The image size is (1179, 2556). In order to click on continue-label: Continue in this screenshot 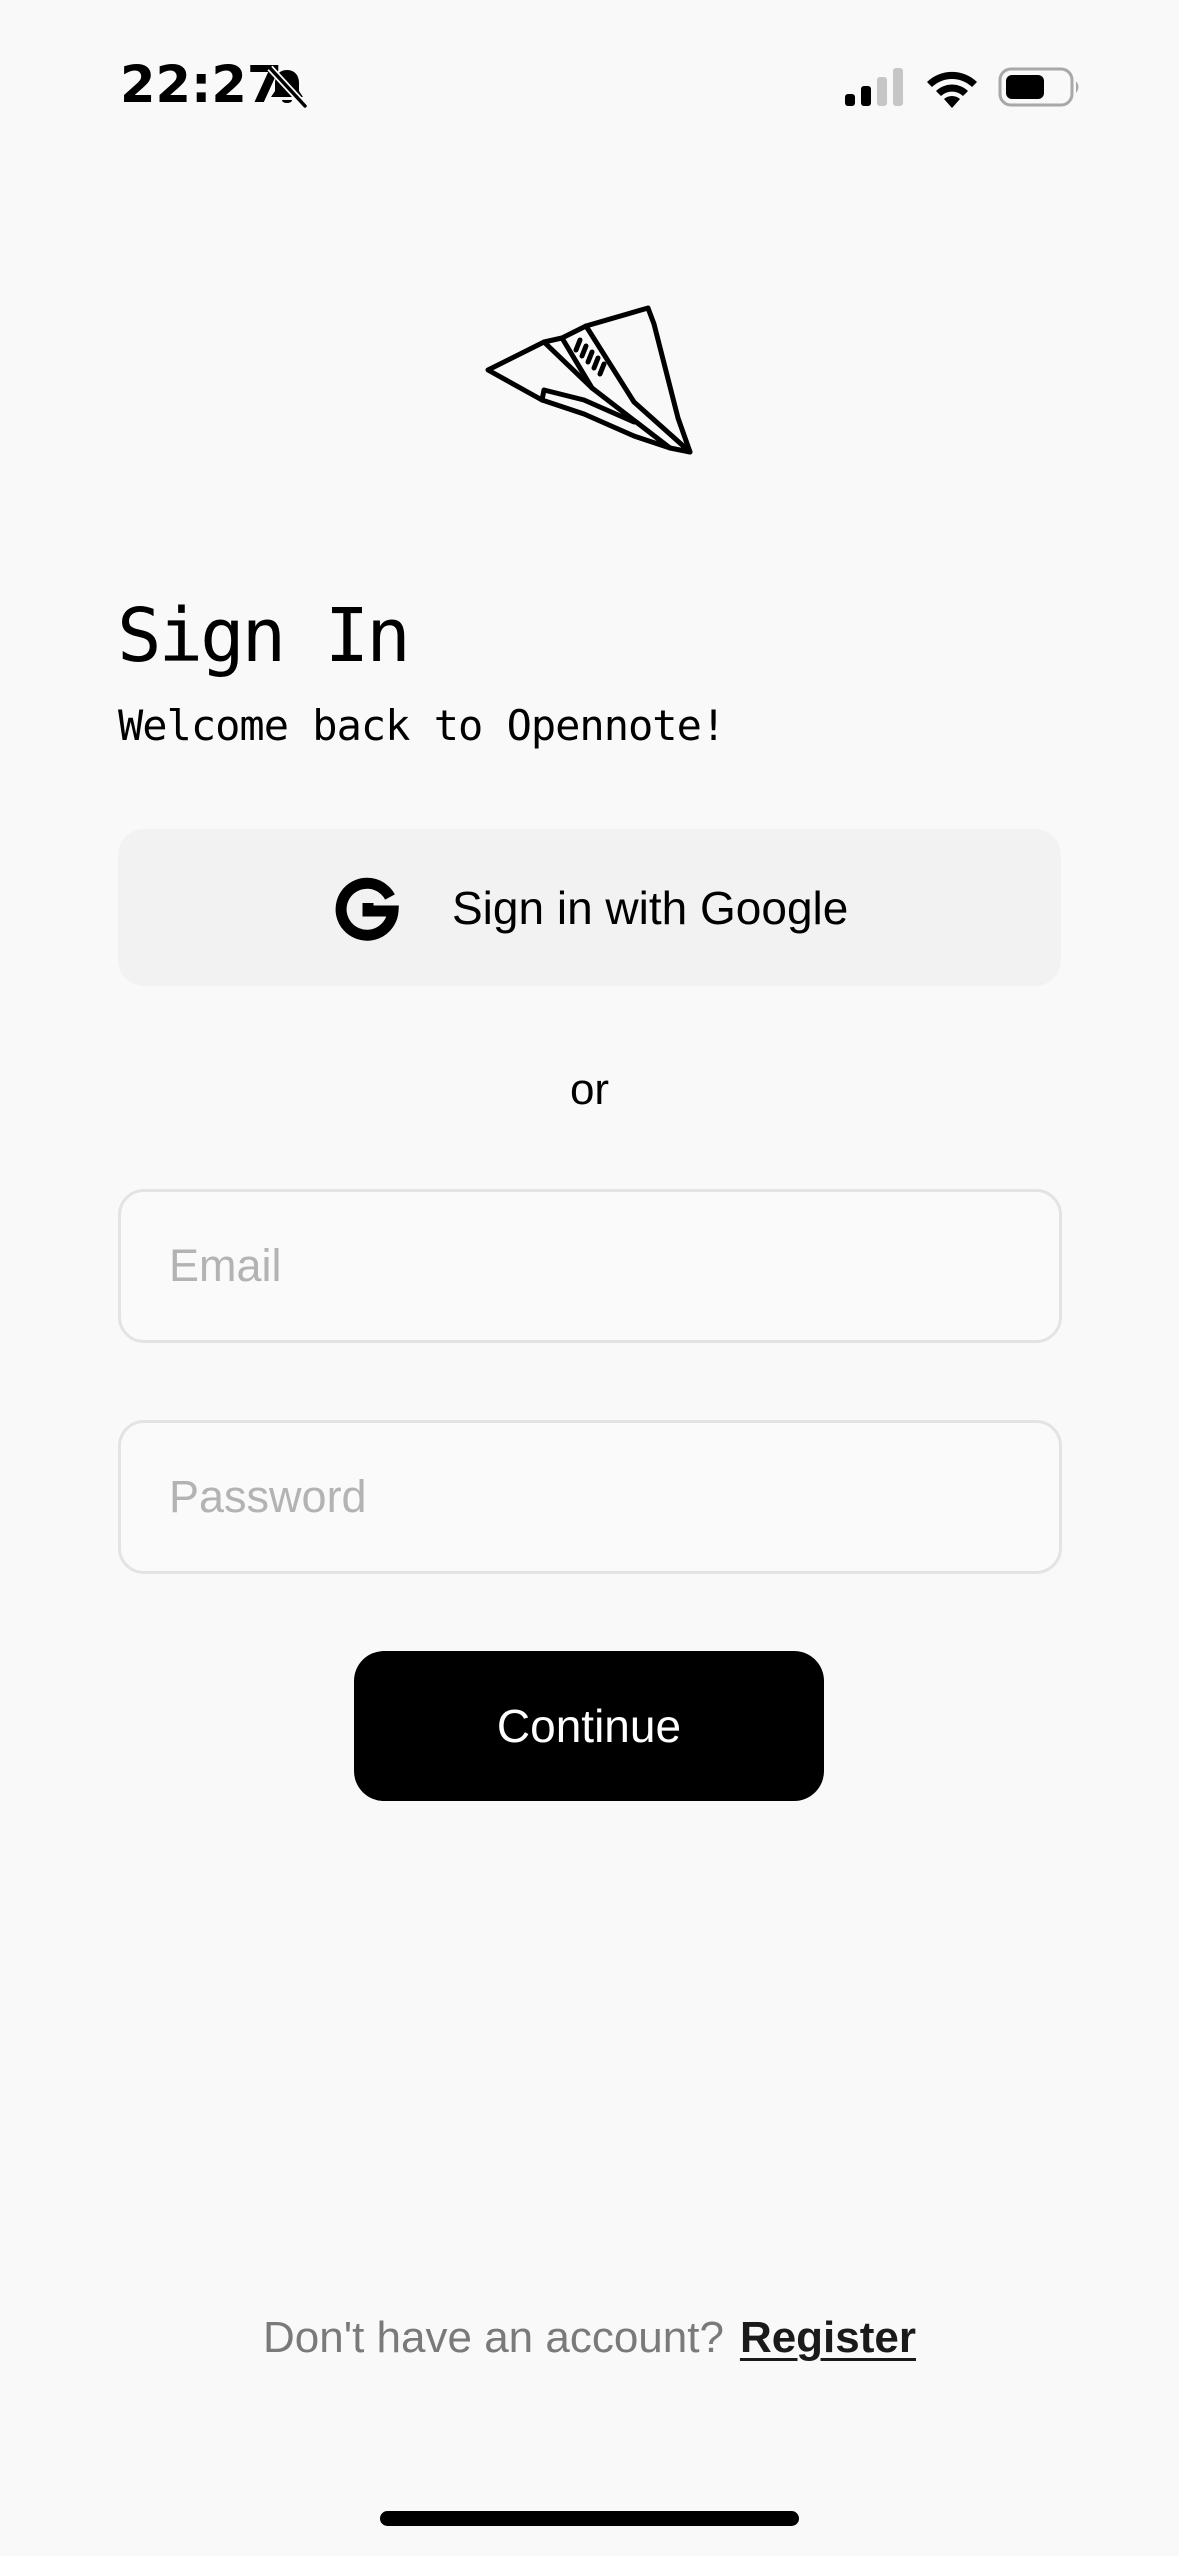, I will do `click(589, 1726)`.